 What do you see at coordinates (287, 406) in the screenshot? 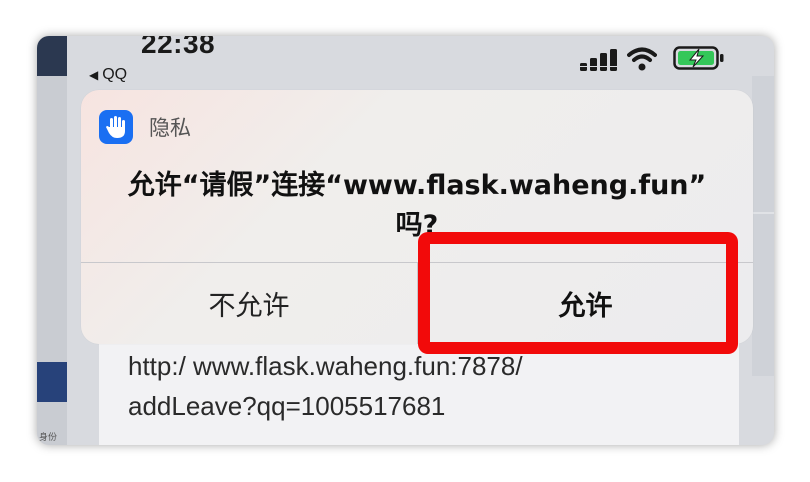
I see `url-line-2: addLeave?qq=1005517681` at bounding box center [287, 406].